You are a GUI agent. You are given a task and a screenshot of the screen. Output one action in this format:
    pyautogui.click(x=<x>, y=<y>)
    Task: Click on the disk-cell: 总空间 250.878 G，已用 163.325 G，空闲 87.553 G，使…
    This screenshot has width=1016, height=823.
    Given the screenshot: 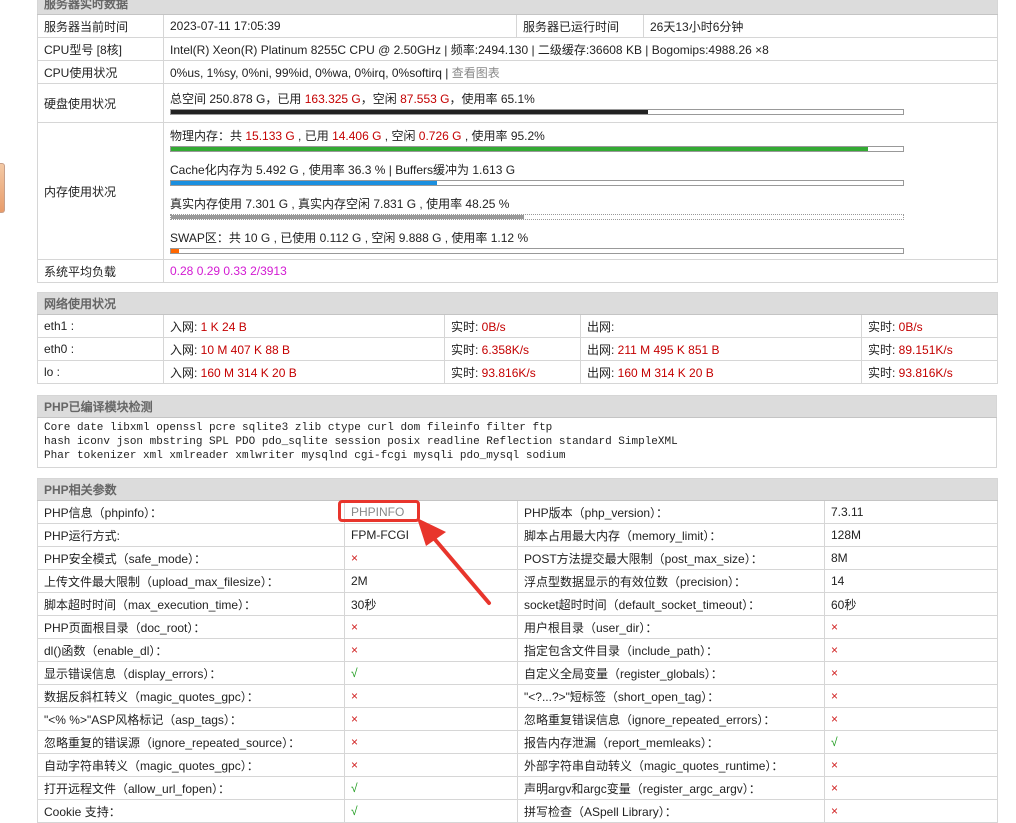 What is the action you would take?
    pyautogui.click(x=580, y=103)
    